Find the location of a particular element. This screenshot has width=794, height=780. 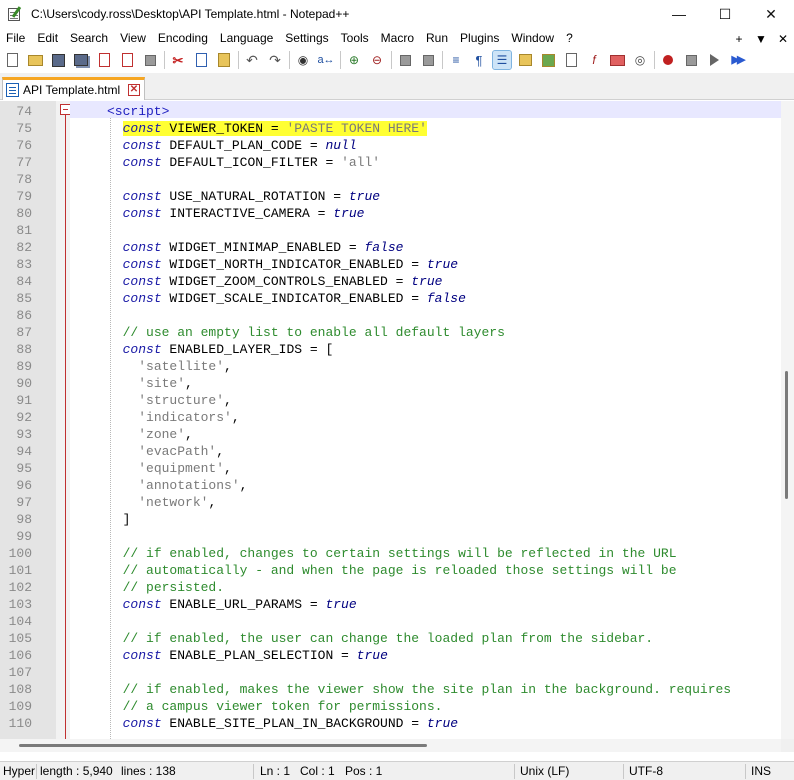

menu-view: View is located at coordinates (133, 38).